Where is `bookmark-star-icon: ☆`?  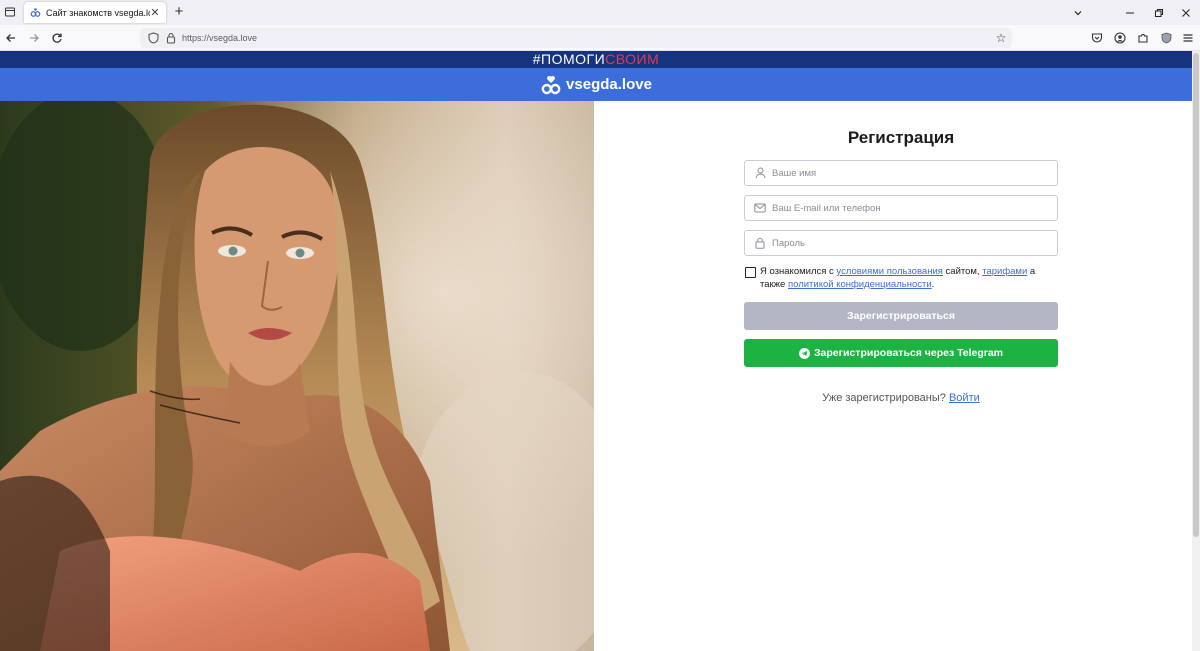
bookmark-star-icon: ☆ is located at coordinates (1001, 38).